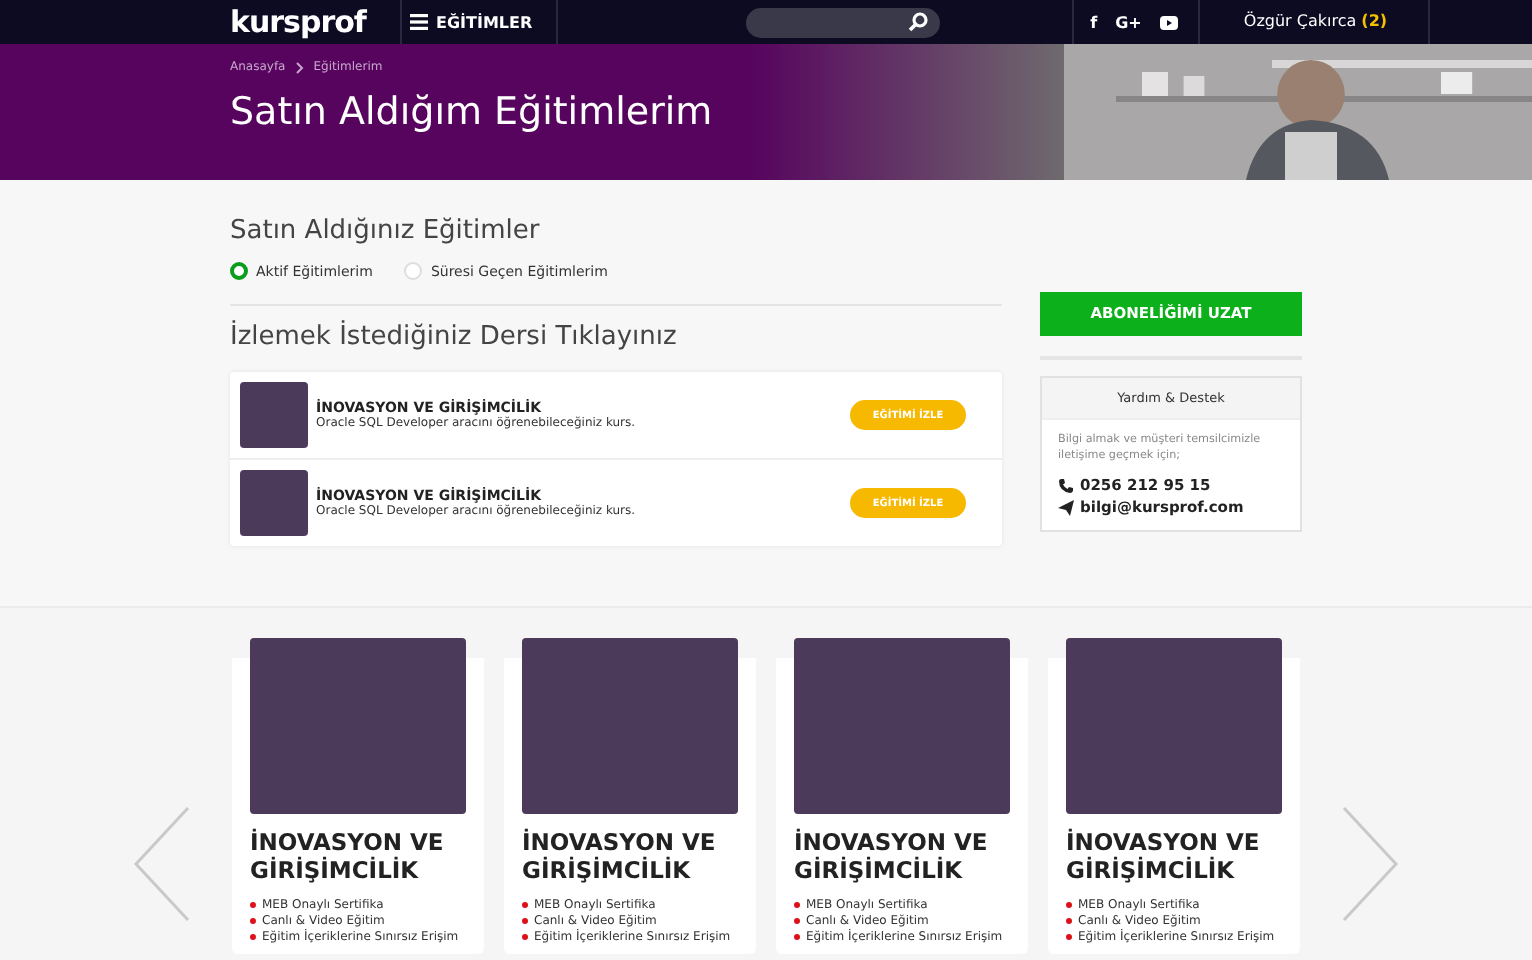 The image size is (1532, 960). Describe the element at coordinates (239, 271) in the screenshot. I see `radio-button` at that location.